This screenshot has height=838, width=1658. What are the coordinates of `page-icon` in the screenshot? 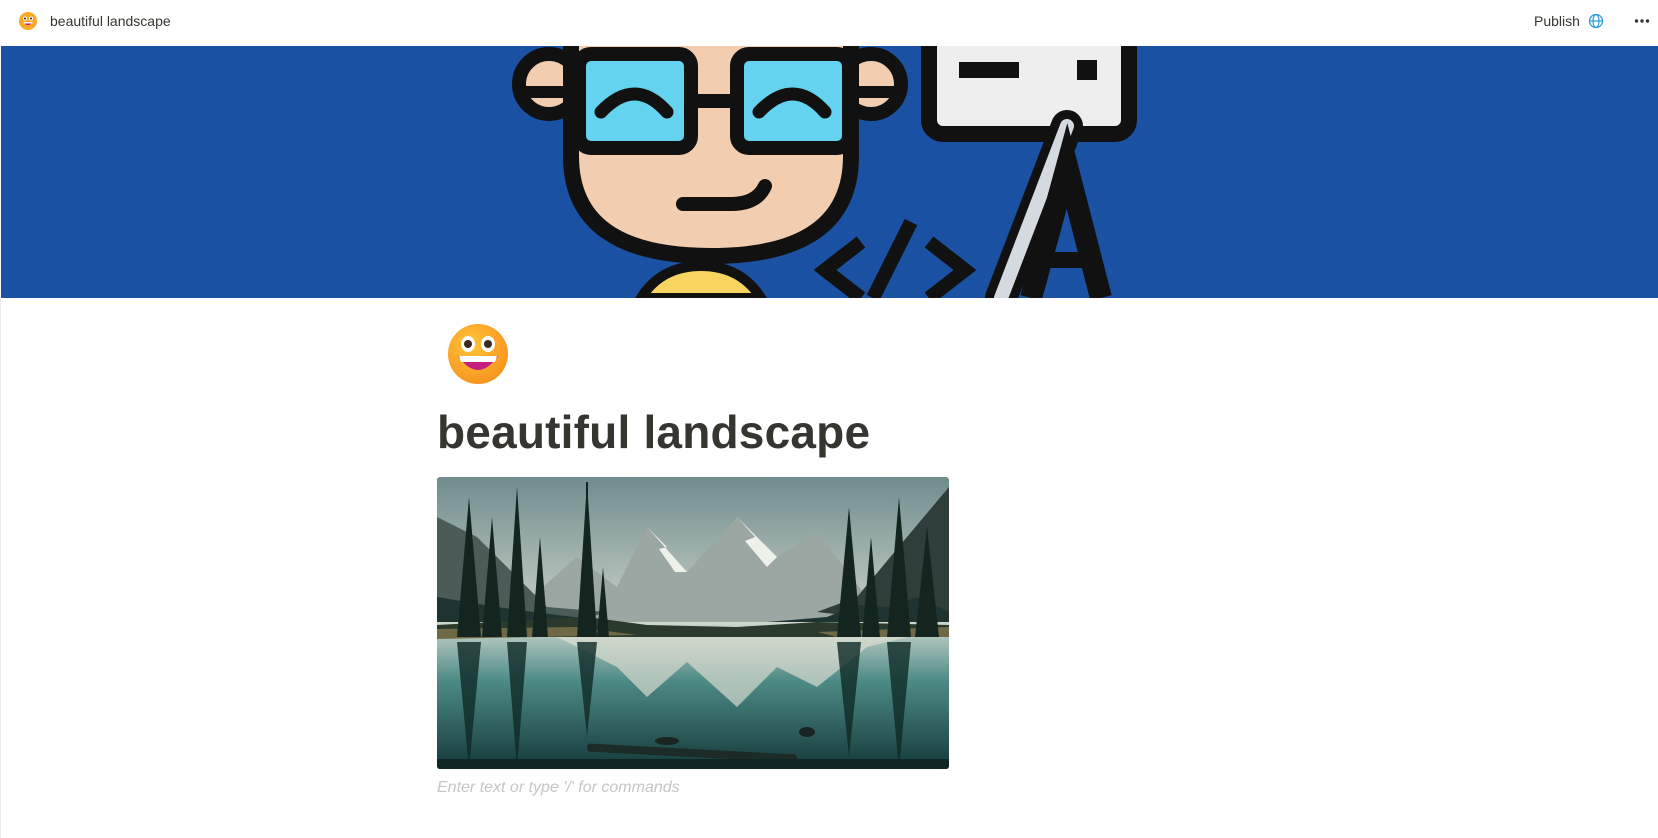 It's located at (478, 354).